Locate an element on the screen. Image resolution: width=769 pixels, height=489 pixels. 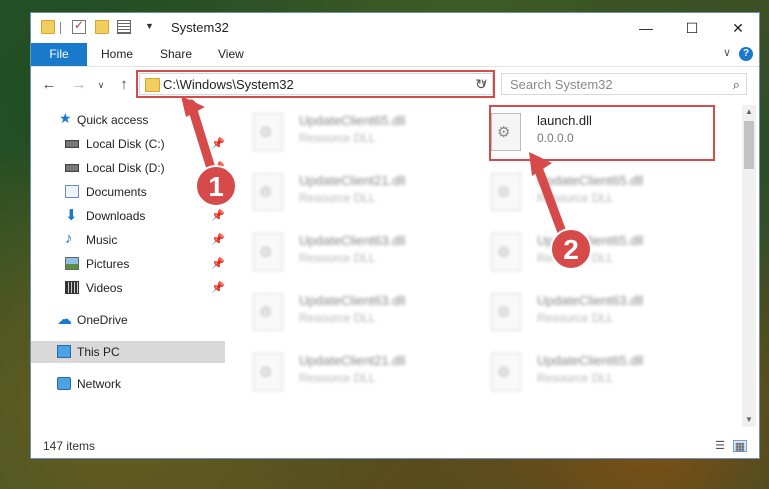
scrollbar-thumb is located at coordinates (749, 145).